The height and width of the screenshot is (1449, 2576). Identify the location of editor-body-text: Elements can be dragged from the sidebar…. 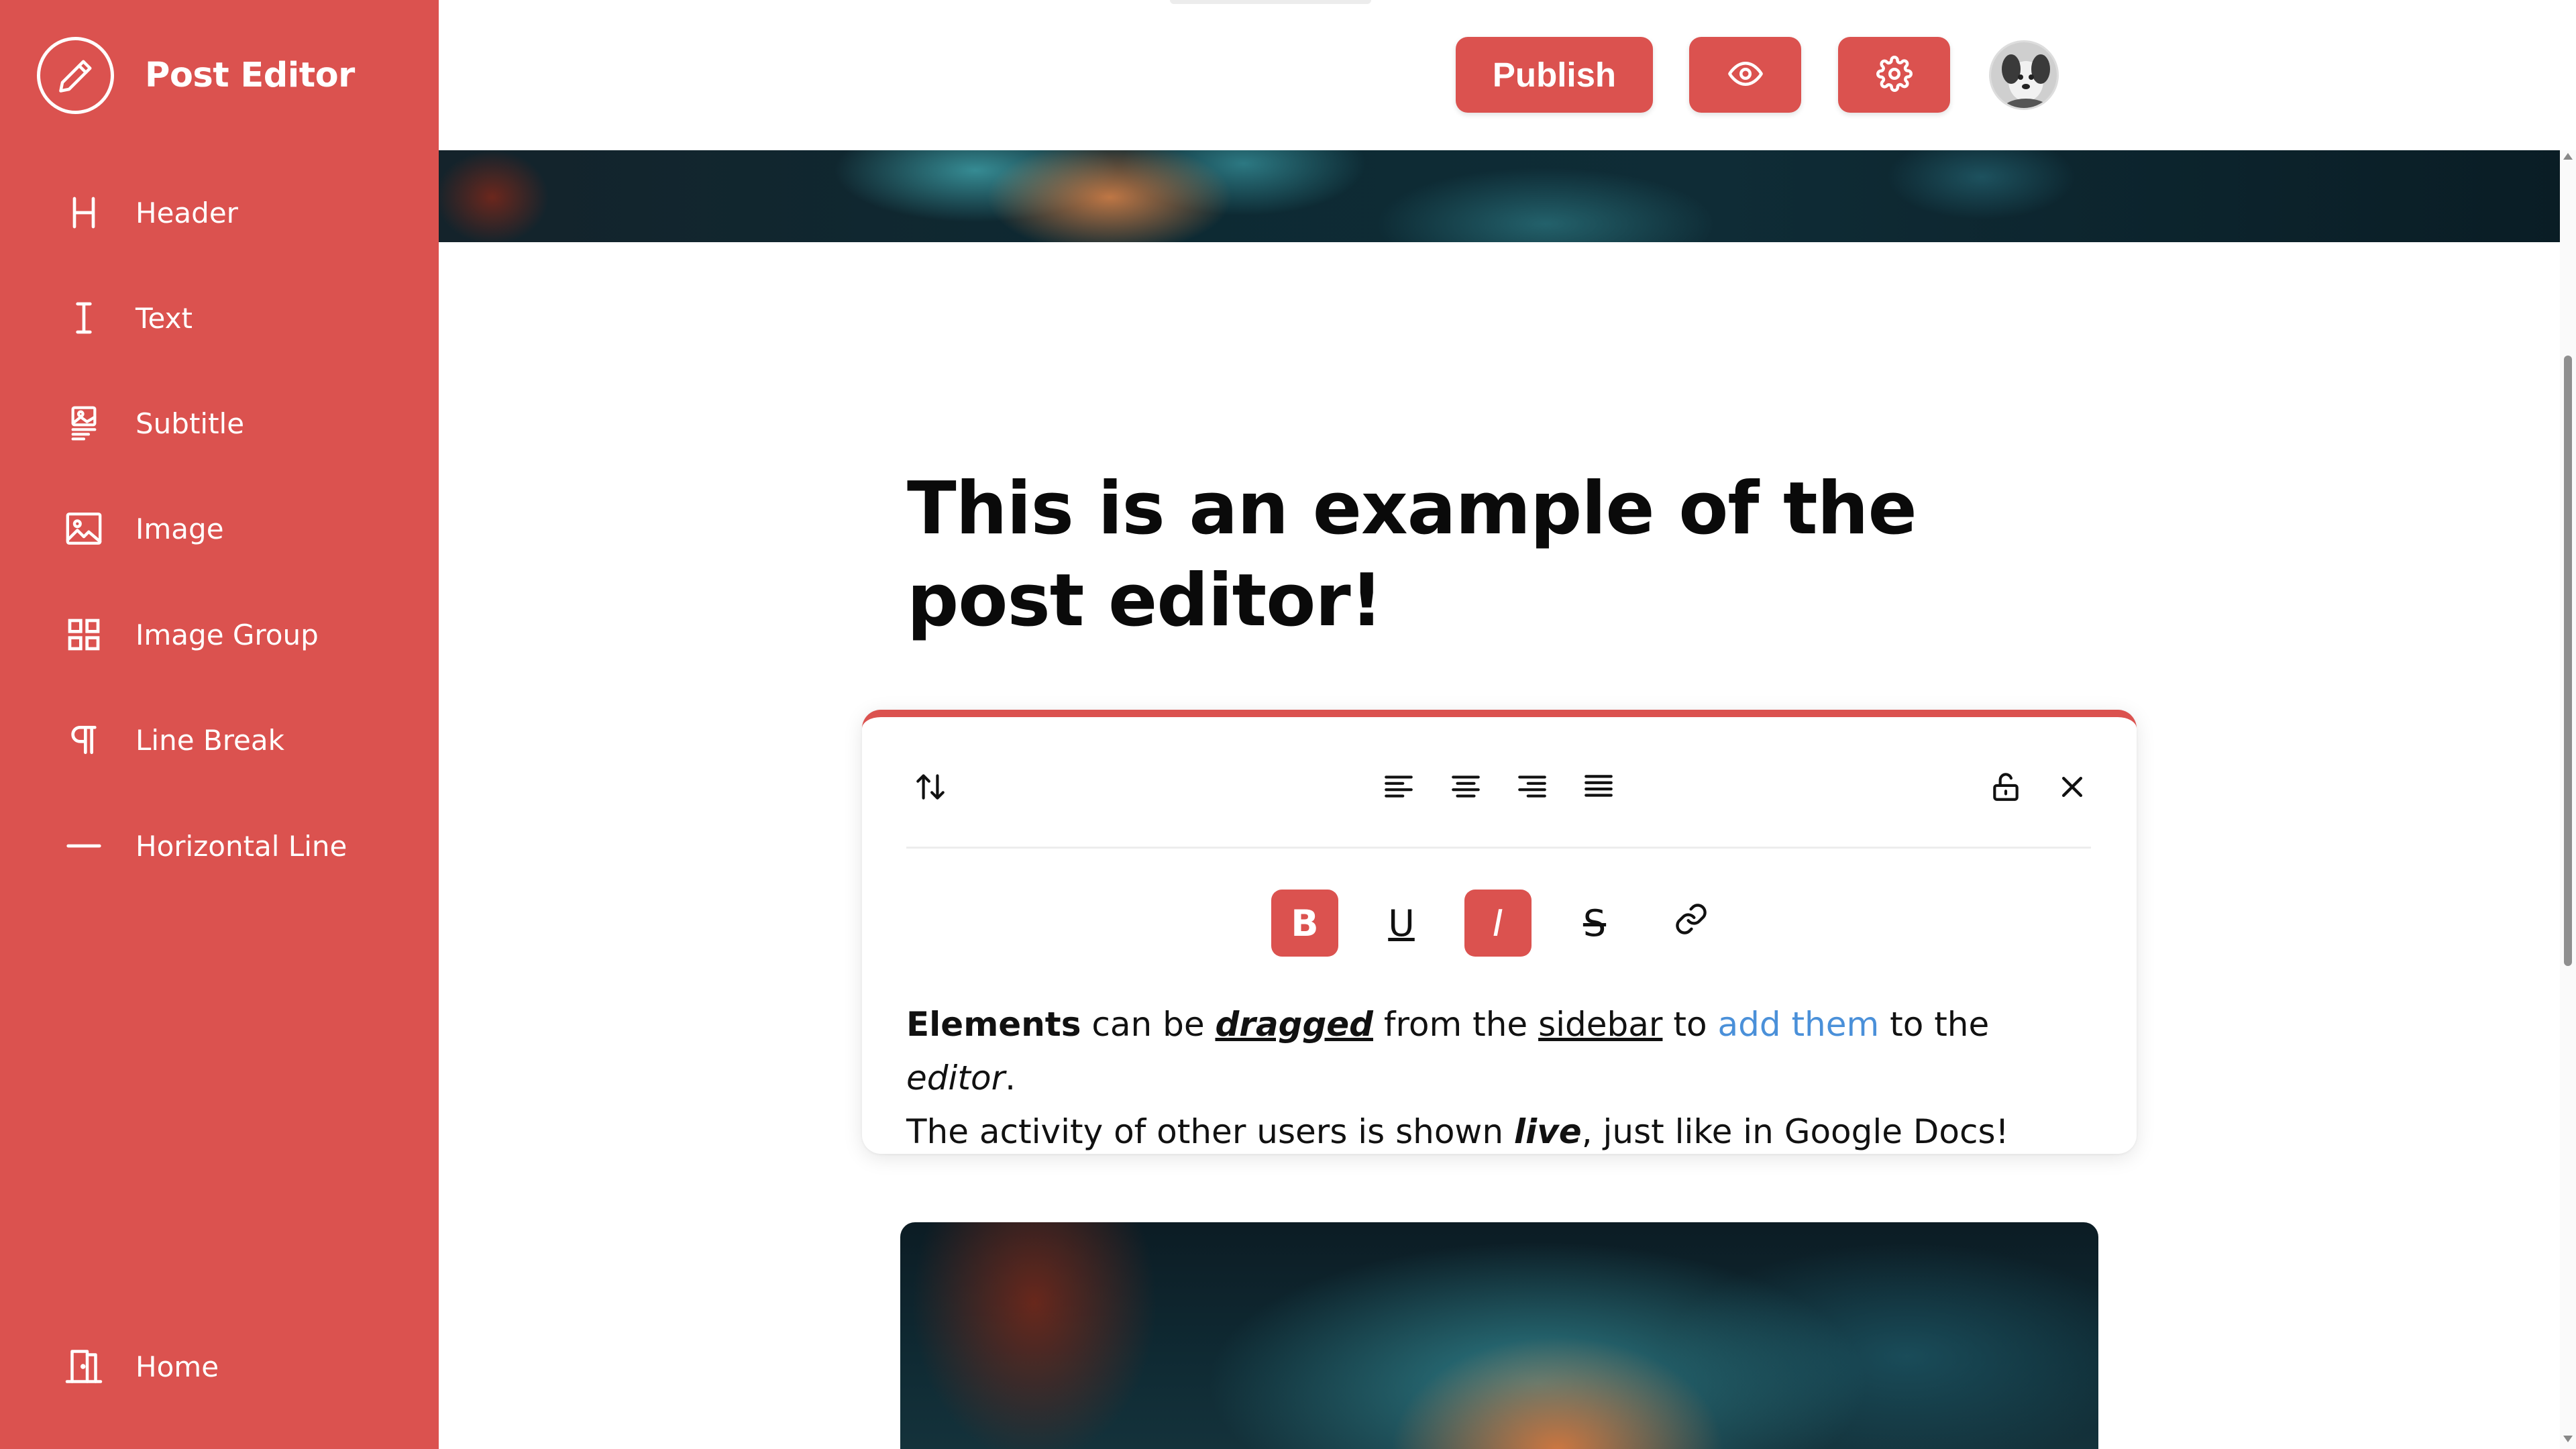
(1503, 1078).